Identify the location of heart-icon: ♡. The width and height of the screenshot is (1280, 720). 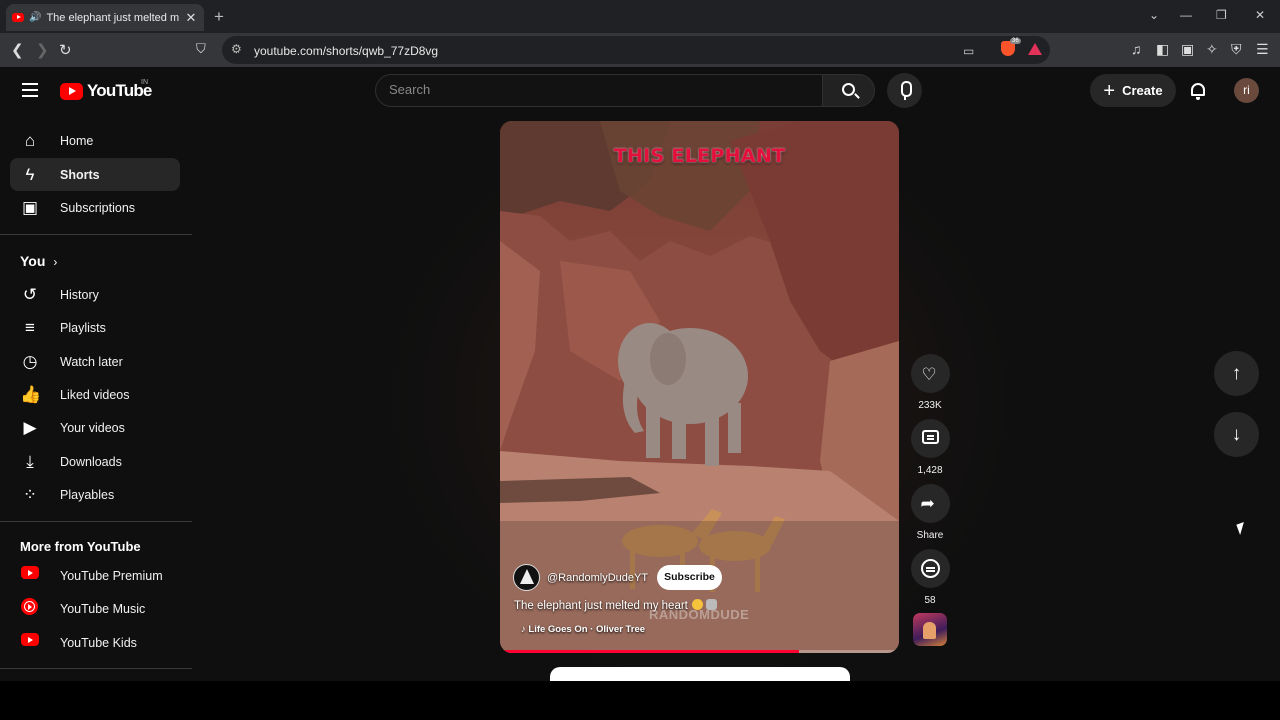
(929, 374).